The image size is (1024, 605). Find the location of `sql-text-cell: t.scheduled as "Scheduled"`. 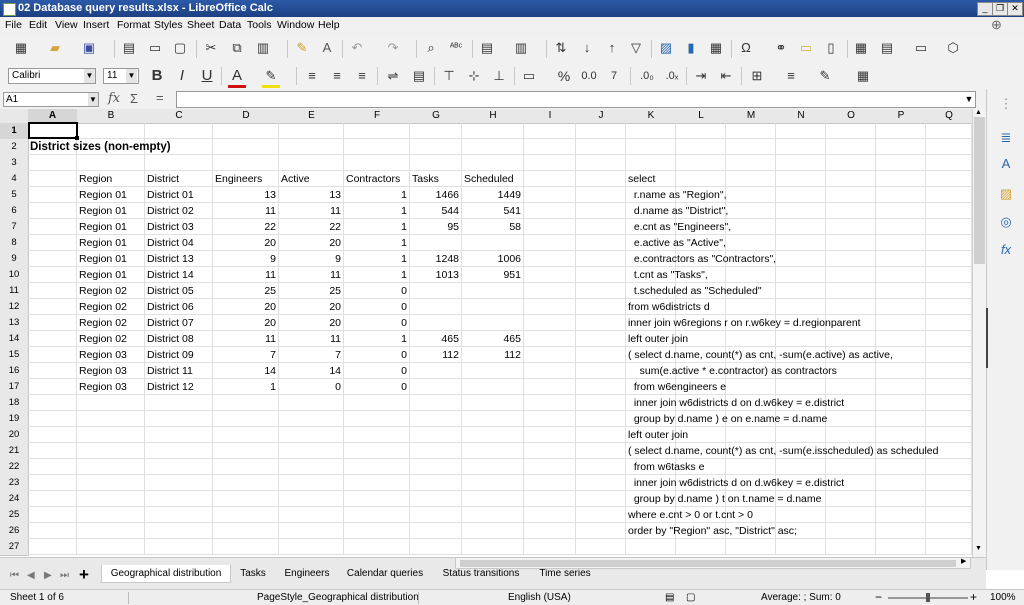

sql-text-cell: t.scheduled as "Scheduled" is located at coordinates (791, 291).